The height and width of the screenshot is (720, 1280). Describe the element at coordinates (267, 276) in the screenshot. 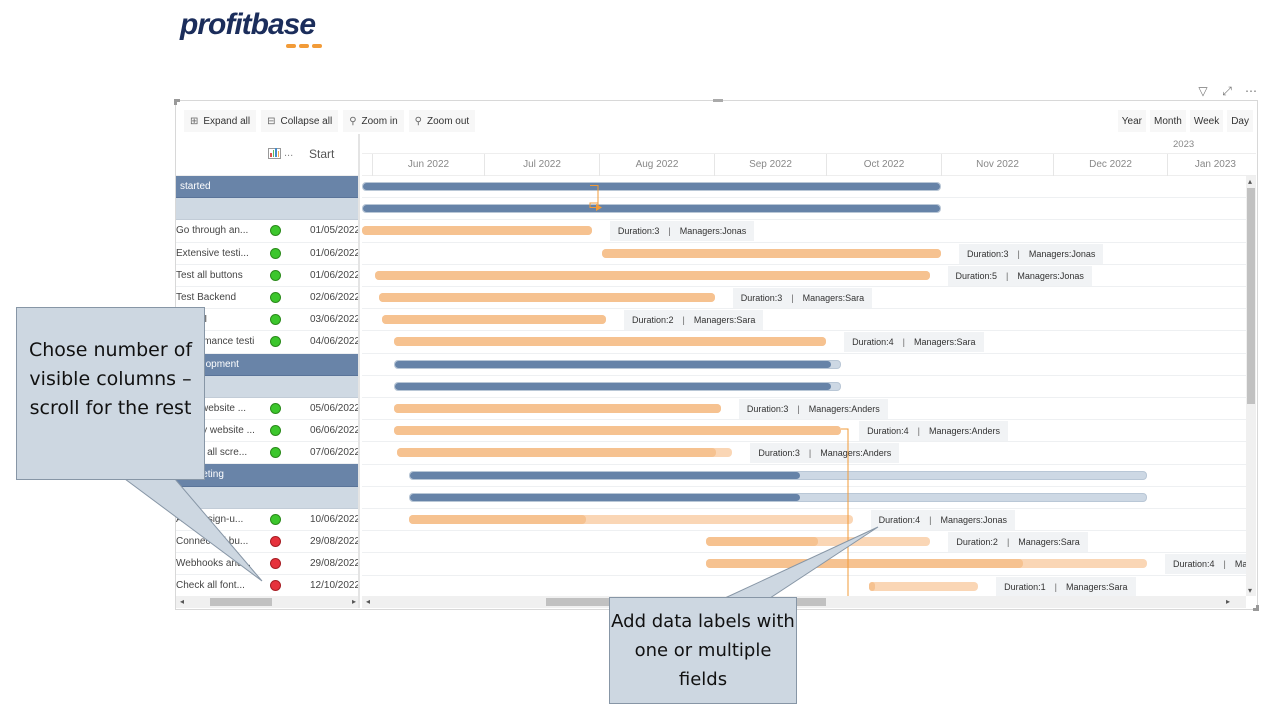

I see `task-row: Test all buttons 01/06/2022` at that location.